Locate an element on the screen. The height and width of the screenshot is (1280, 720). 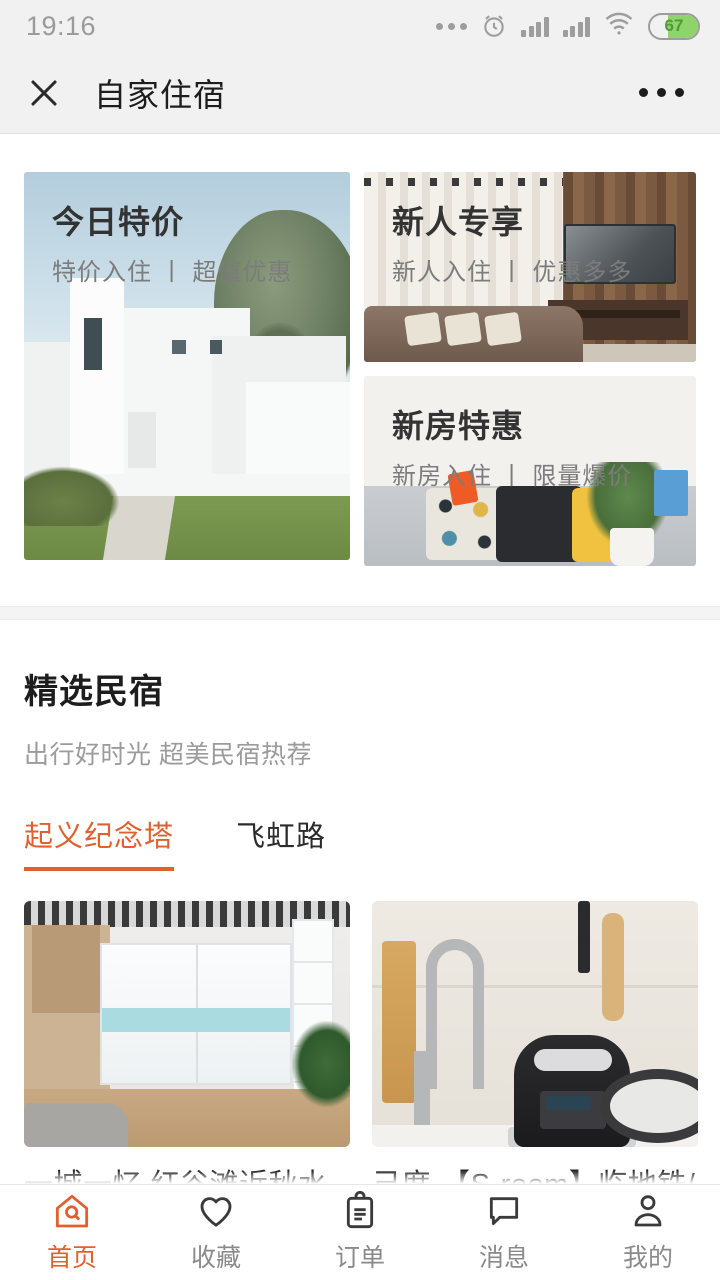
status-icons: 67 is located at coordinates (568, 26).